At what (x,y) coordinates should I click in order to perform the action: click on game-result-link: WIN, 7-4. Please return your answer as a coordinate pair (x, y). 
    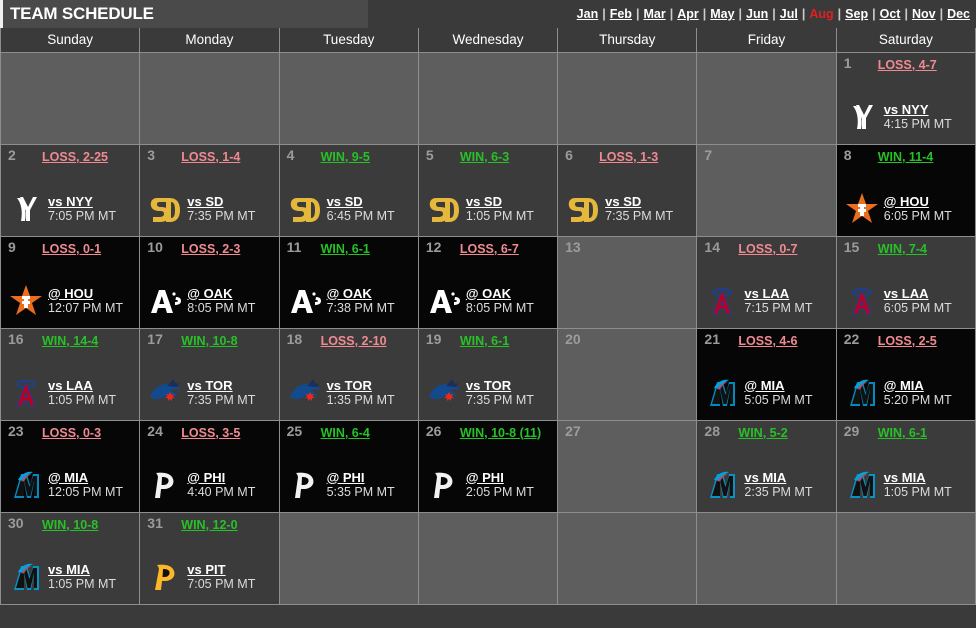
    Looking at the image, I should click on (924, 248).